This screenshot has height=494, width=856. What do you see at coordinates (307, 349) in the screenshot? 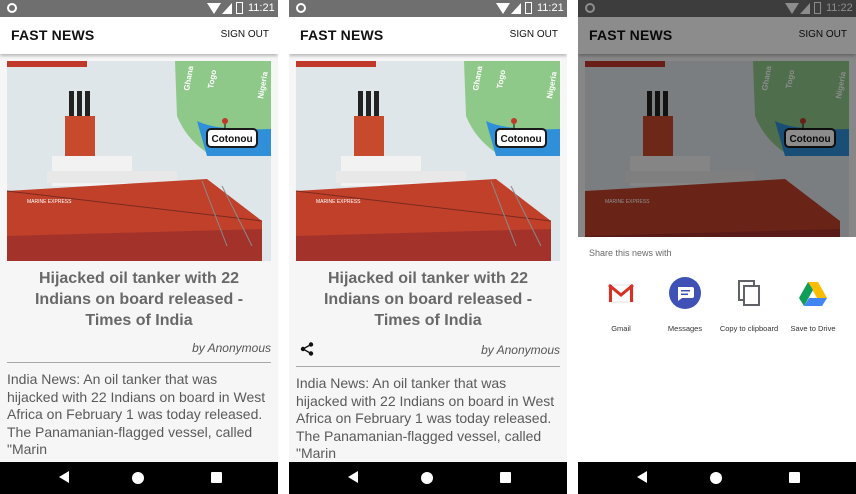
I see `share-icon` at bounding box center [307, 349].